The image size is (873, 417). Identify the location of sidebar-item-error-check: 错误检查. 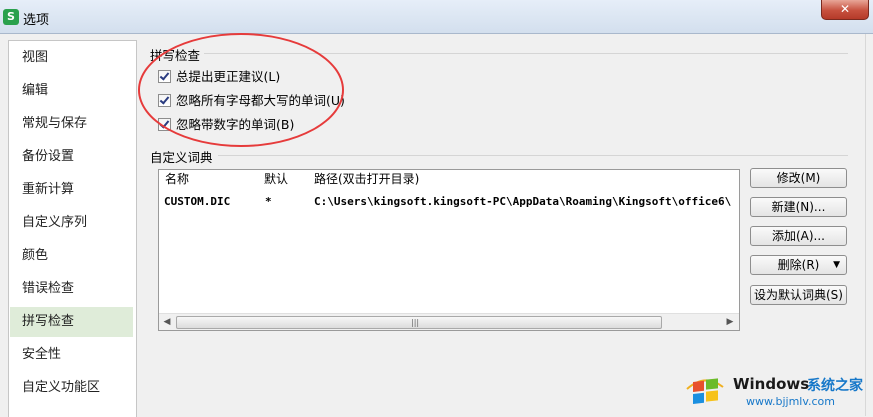
(71, 289).